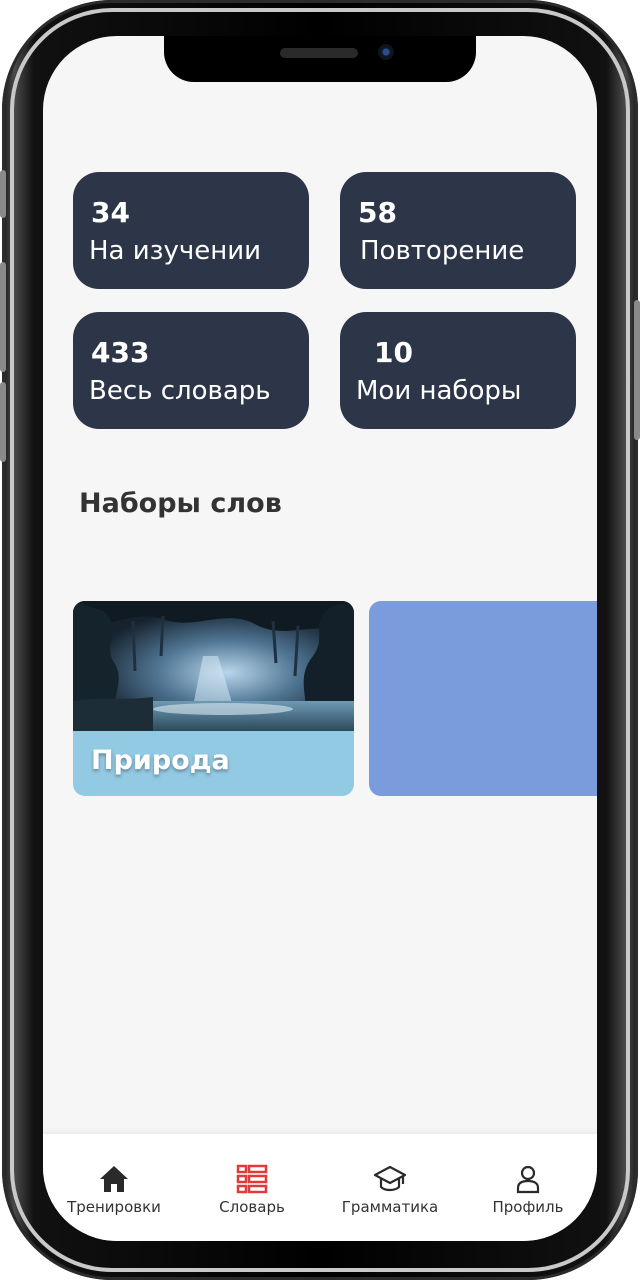  Describe the element at coordinates (439, 391) in the screenshot. I see `stat-label: Мои наборы` at that location.